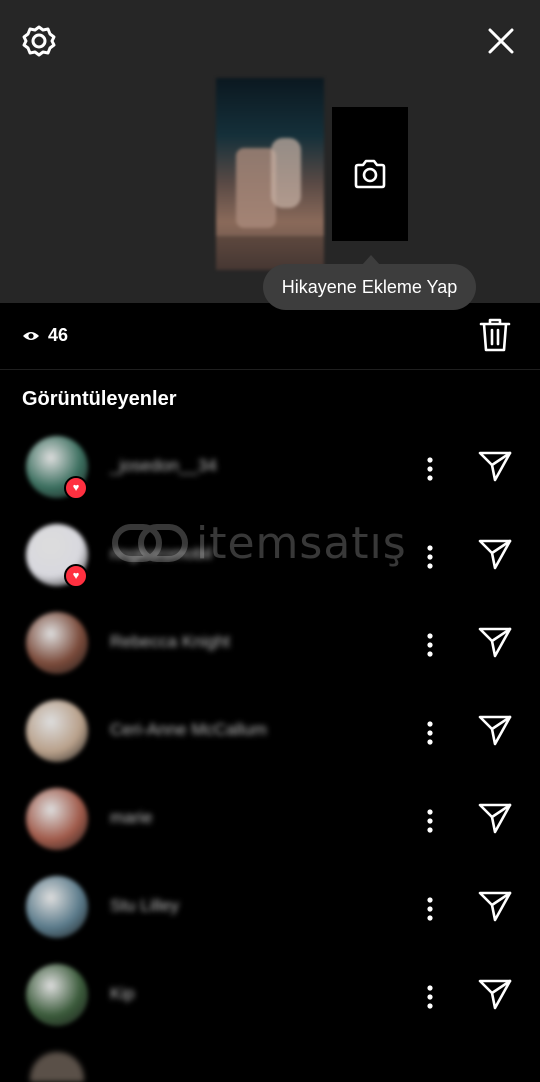 Image resolution: width=540 pixels, height=1082 pixels. What do you see at coordinates (170, 642) in the screenshot?
I see `viewer-username: Rebecca Knight` at bounding box center [170, 642].